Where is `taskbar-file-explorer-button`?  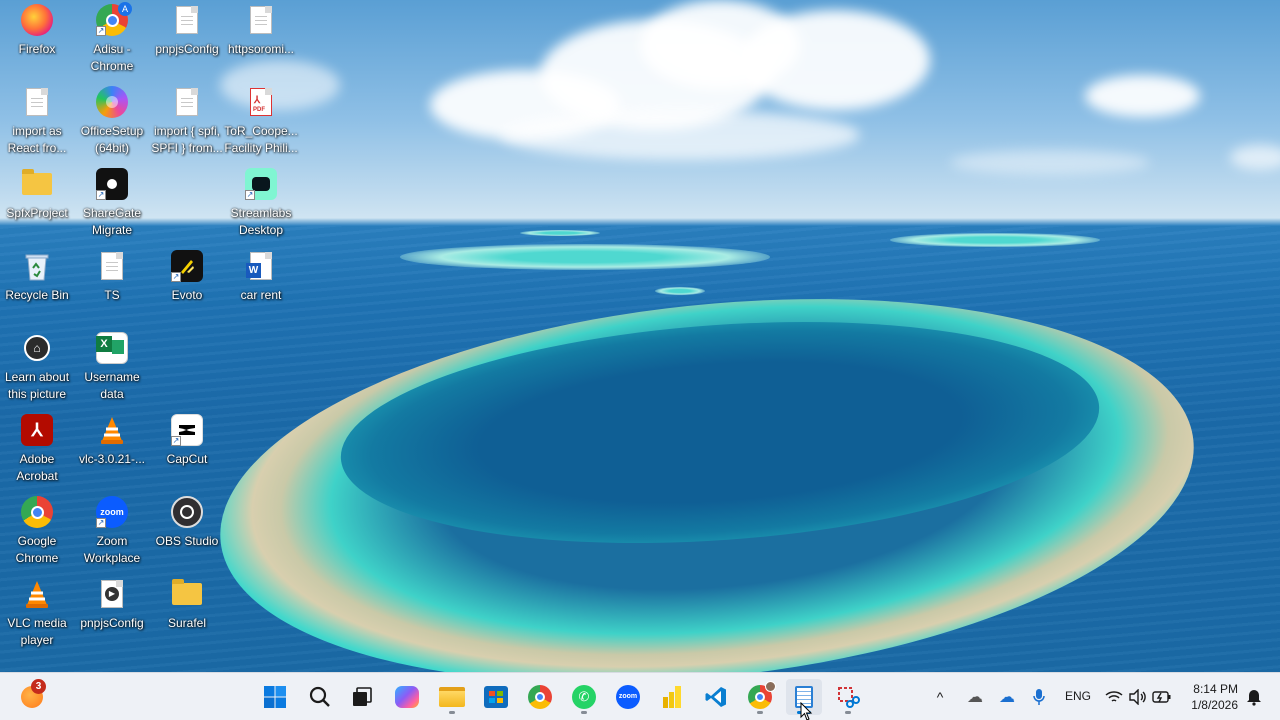
taskbar-file-explorer-button is located at coordinates (452, 697).